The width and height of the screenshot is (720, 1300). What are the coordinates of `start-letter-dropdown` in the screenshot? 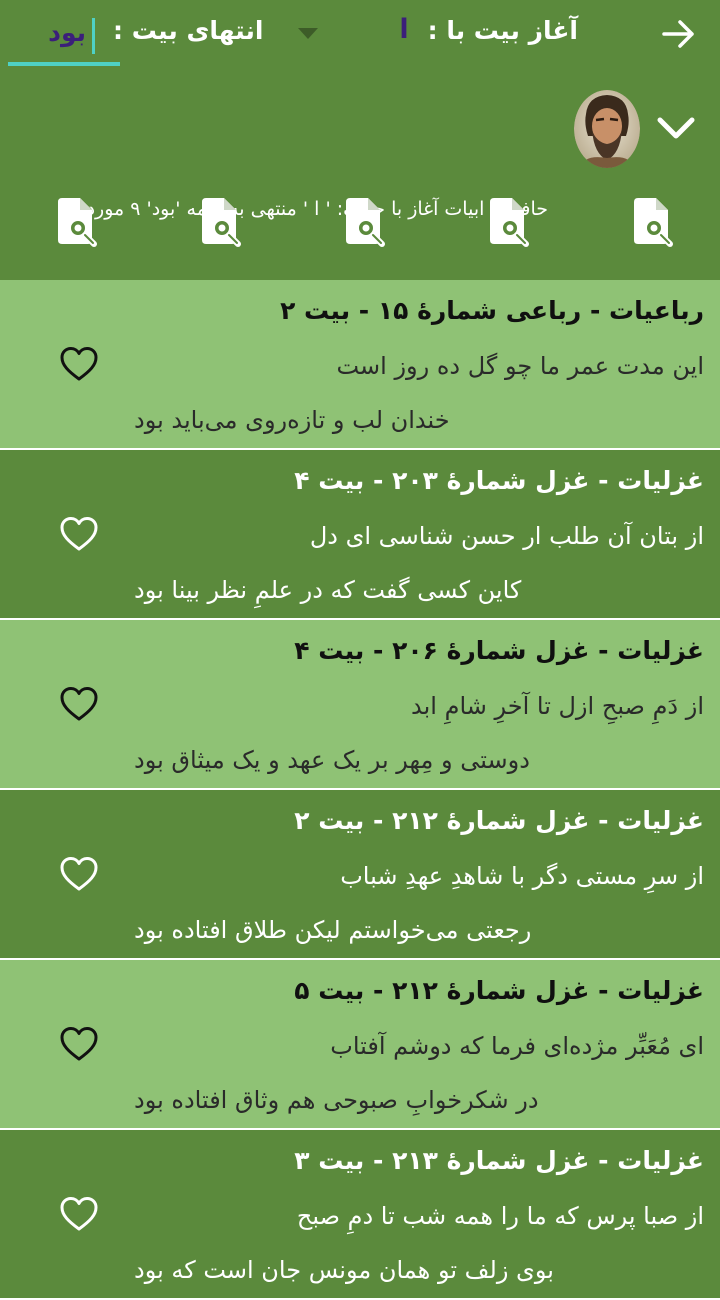 It's located at (308, 37).